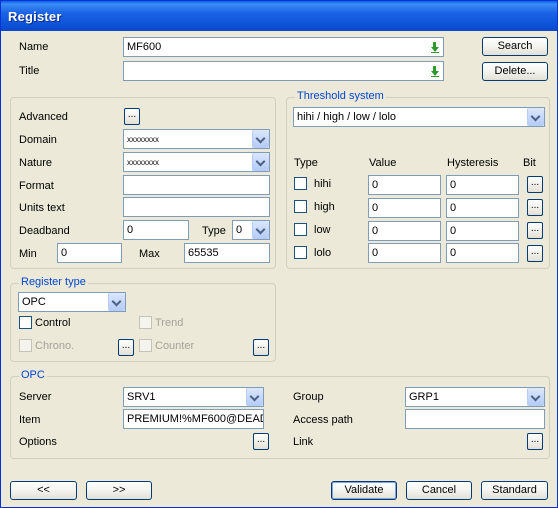  I want to click on trend-label: Trend, so click(169, 323).